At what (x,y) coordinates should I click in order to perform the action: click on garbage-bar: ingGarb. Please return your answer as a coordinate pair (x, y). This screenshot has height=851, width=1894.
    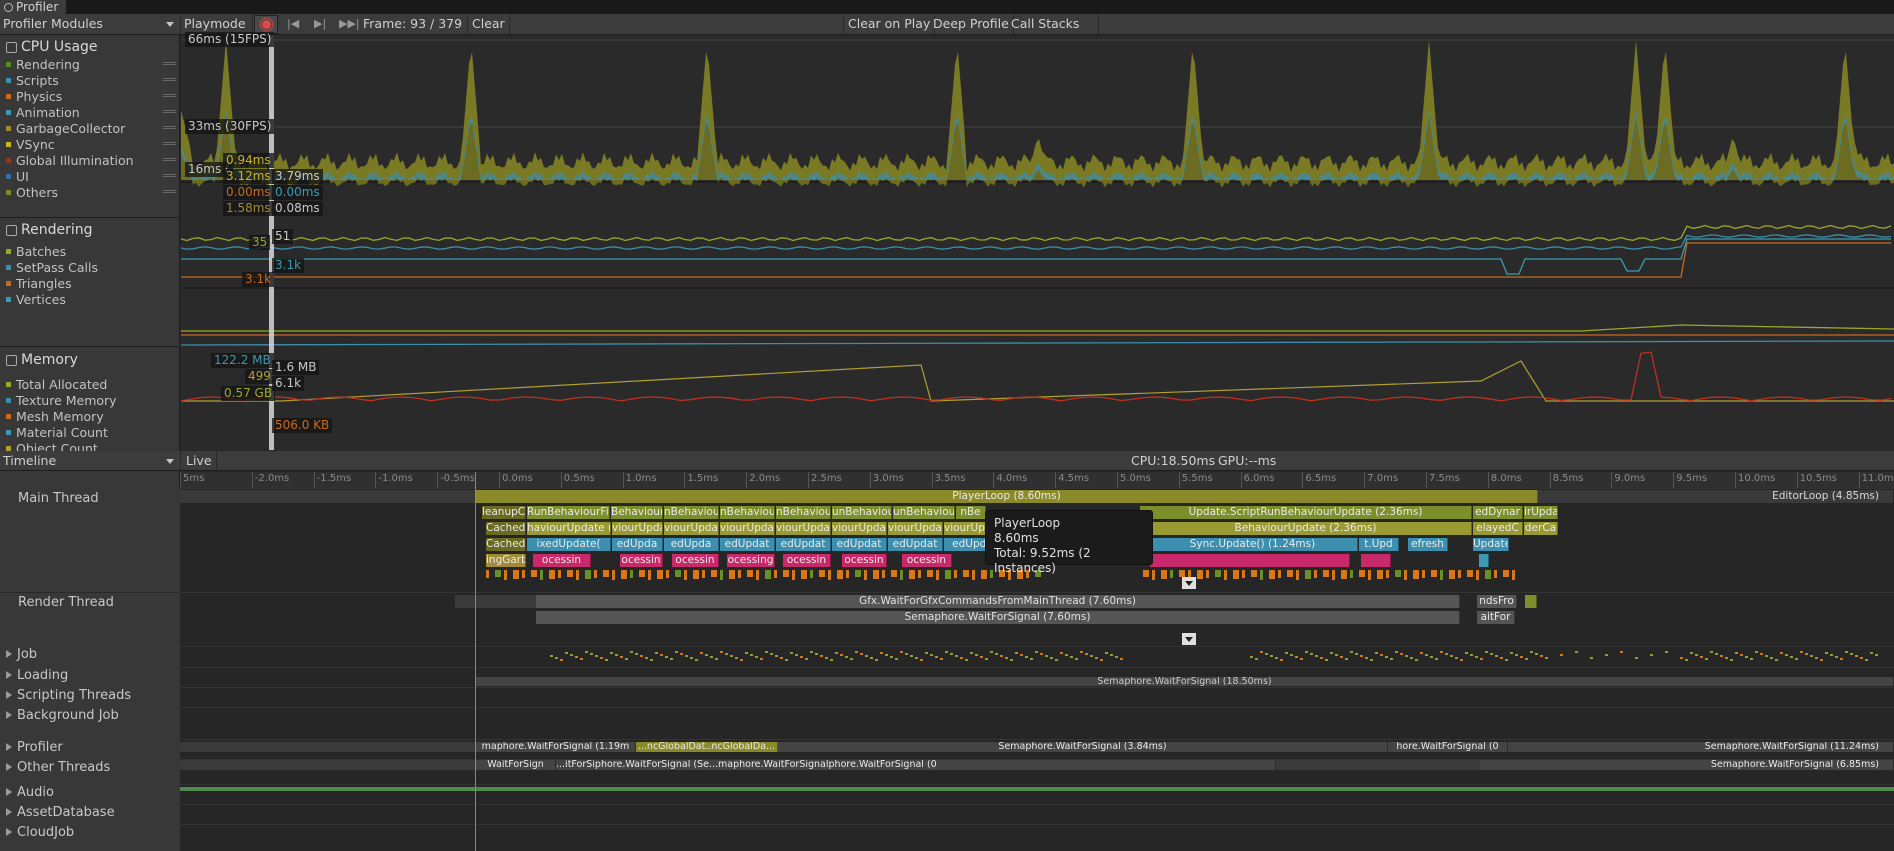
    Looking at the image, I should click on (506, 560).